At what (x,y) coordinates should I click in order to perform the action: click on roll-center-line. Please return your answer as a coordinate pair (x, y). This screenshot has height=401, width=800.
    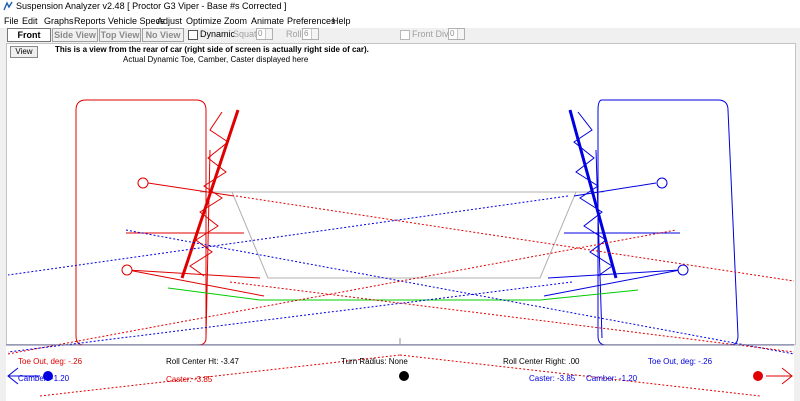
    Looking at the image, I should click on (403, 294).